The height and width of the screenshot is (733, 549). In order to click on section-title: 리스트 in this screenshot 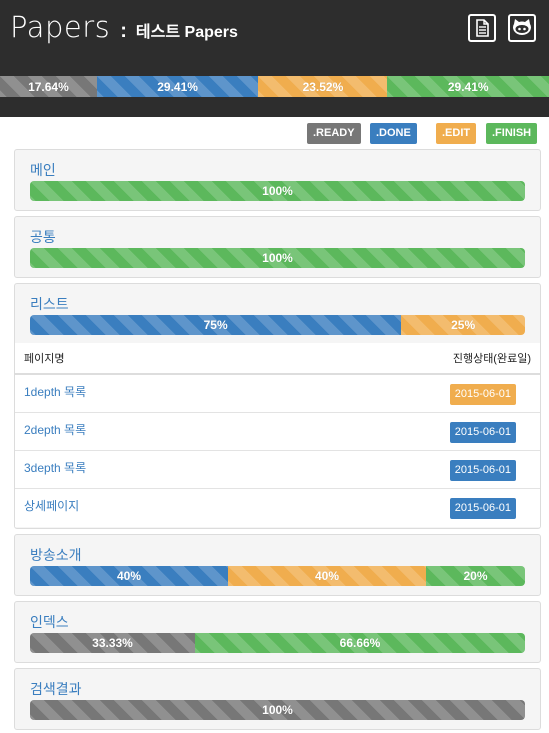, I will do `click(49, 304)`.